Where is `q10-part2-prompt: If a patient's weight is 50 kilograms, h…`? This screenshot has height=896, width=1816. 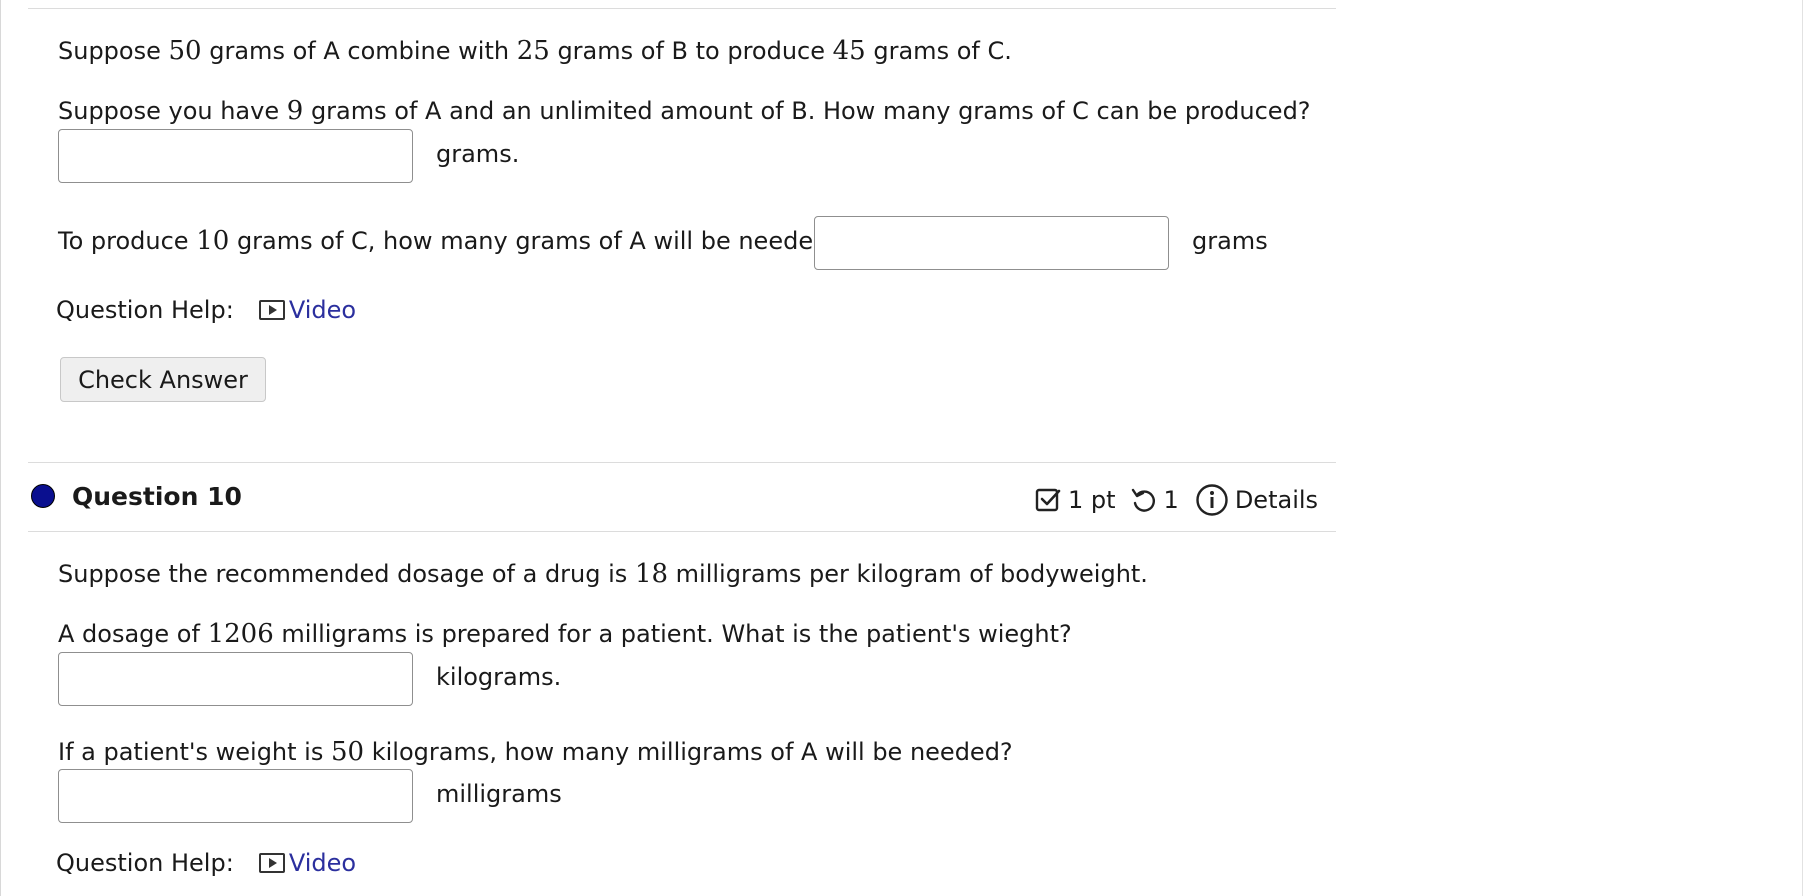
q10-part2-prompt: If a patient's weight is 50 kilograms, h… is located at coordinates (535, 752).